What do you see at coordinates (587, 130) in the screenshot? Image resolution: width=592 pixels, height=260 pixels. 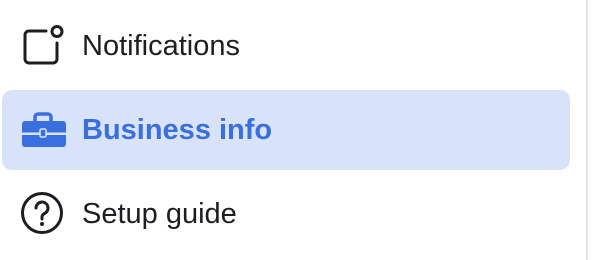 I see `sidebar-divider` at bounding box center [587, 130].